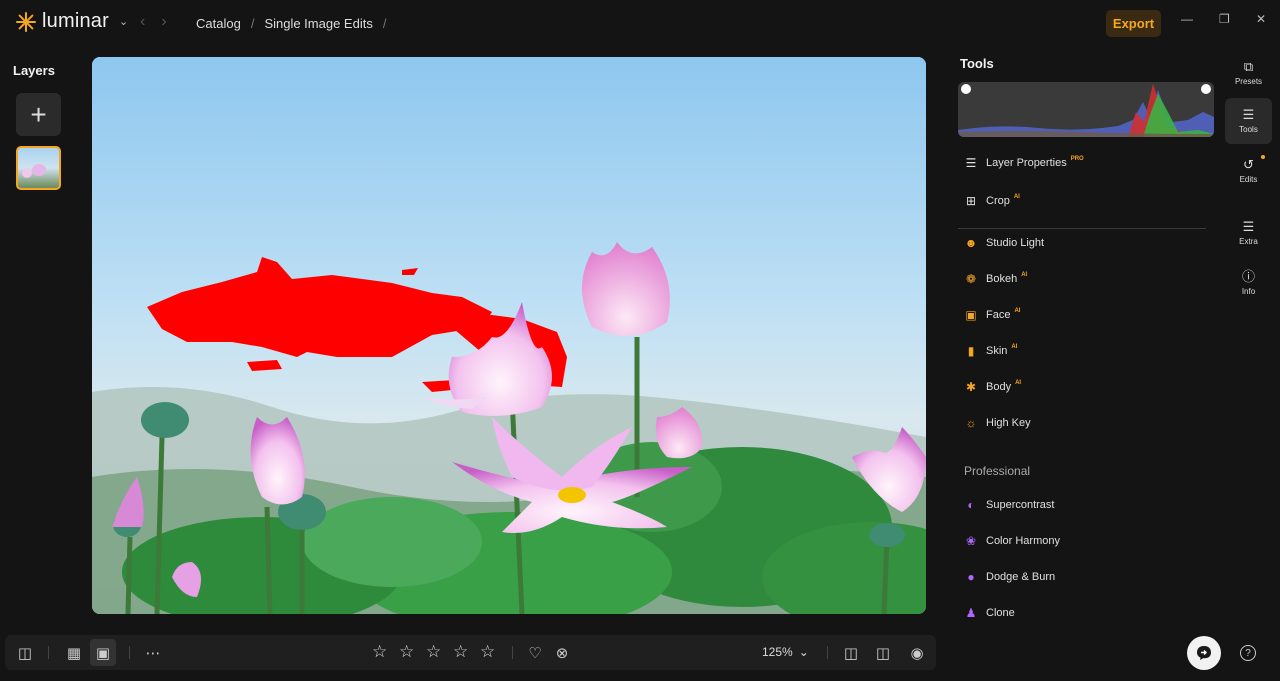  Describe the element at coordinates (997, 471) in the screenshot. I see `professional-section-title: Professional` at that location.